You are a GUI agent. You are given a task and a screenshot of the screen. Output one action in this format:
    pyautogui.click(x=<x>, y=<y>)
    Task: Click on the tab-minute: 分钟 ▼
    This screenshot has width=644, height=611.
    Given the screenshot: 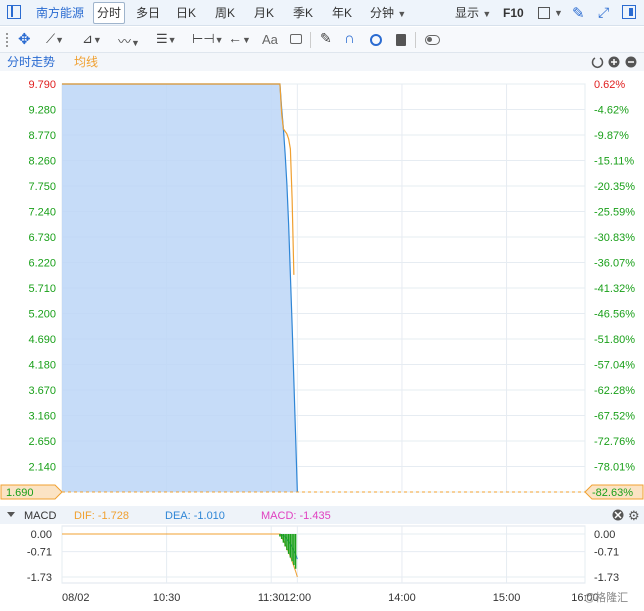 What is the action you would take?
    pyautogui.click(x=388, y=13)
    